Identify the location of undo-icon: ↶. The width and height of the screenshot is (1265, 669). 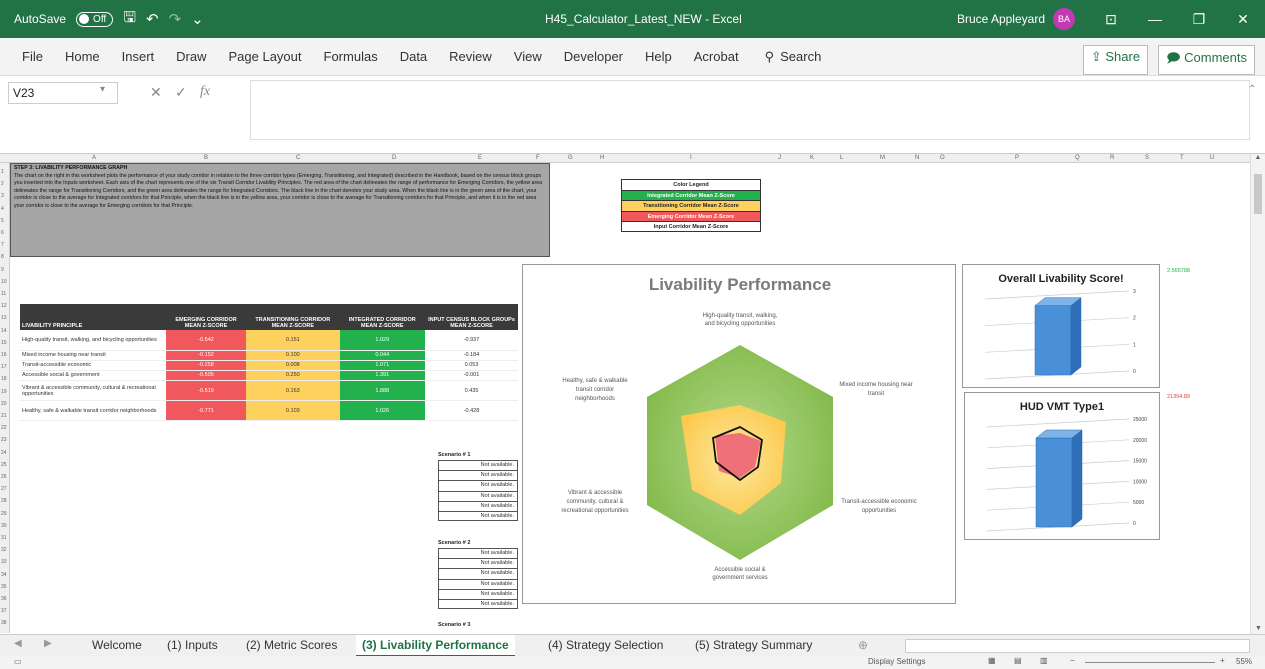
(152, 19).